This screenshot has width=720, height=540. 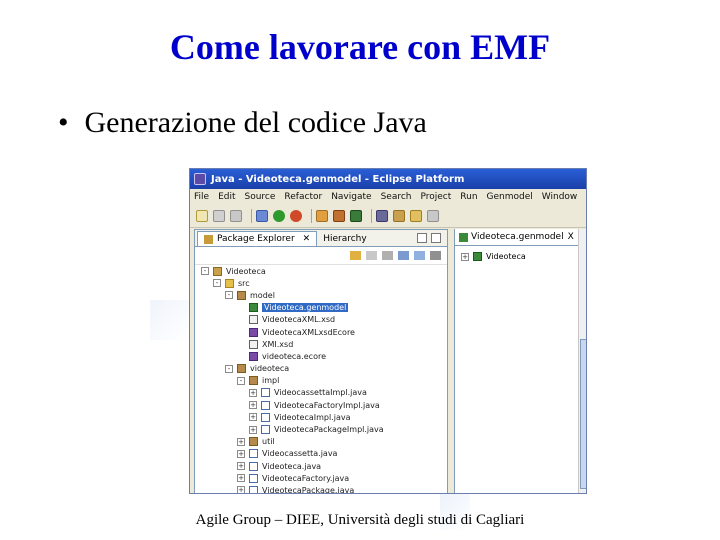 I want to click on tree-item-label: Videoteca.java, so click(x=292, y=466).